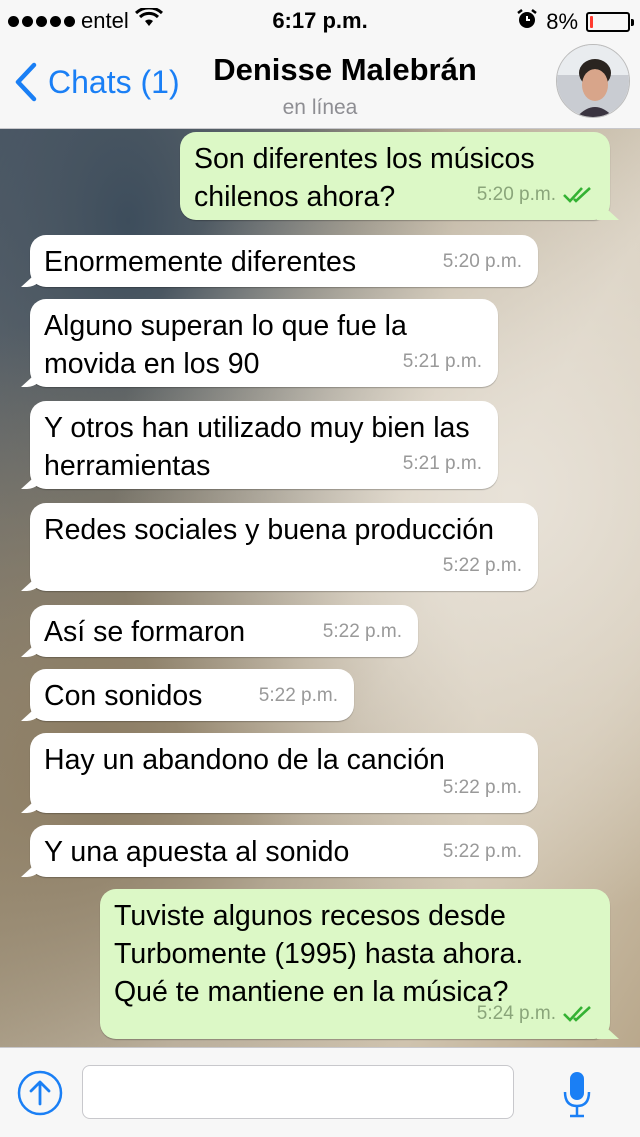 The height and width of the screenshot is (1137, 640). I want to click on message-input, so click(298, 1092).